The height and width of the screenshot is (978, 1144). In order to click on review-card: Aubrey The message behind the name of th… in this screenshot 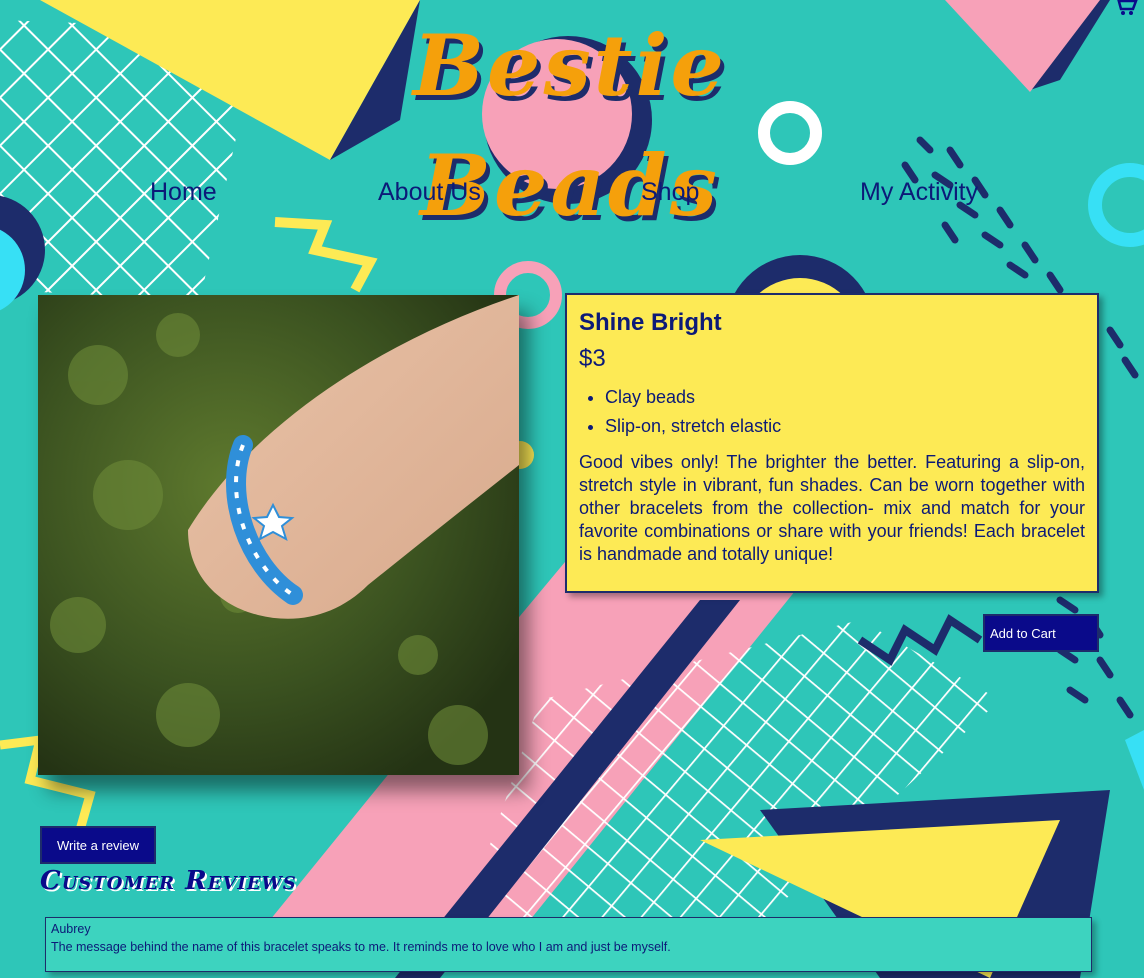, I will do `click(568, 944)`.